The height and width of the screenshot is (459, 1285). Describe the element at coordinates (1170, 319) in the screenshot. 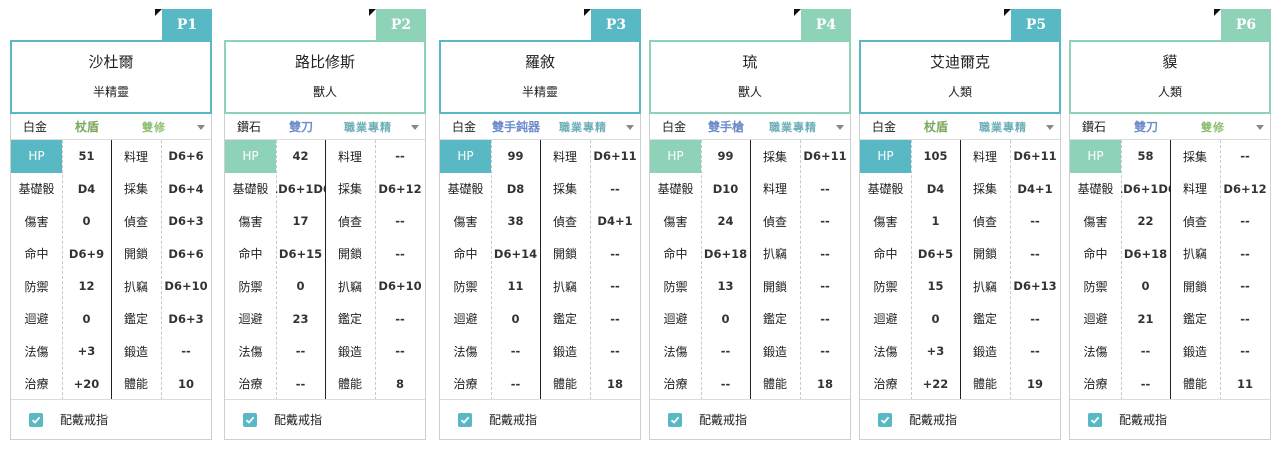

I see `stat-row: 迴避 21 鑑定 --` at that location.